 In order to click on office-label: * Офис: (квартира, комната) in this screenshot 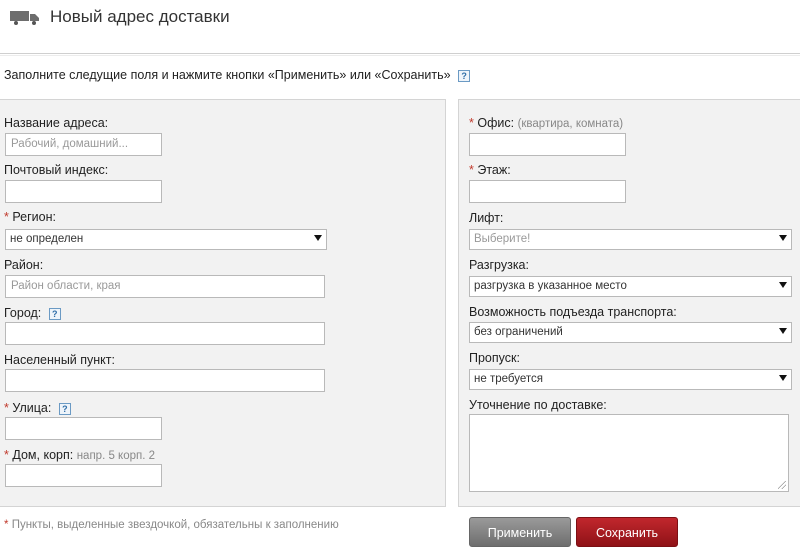, I will do `click(546, 123)`.